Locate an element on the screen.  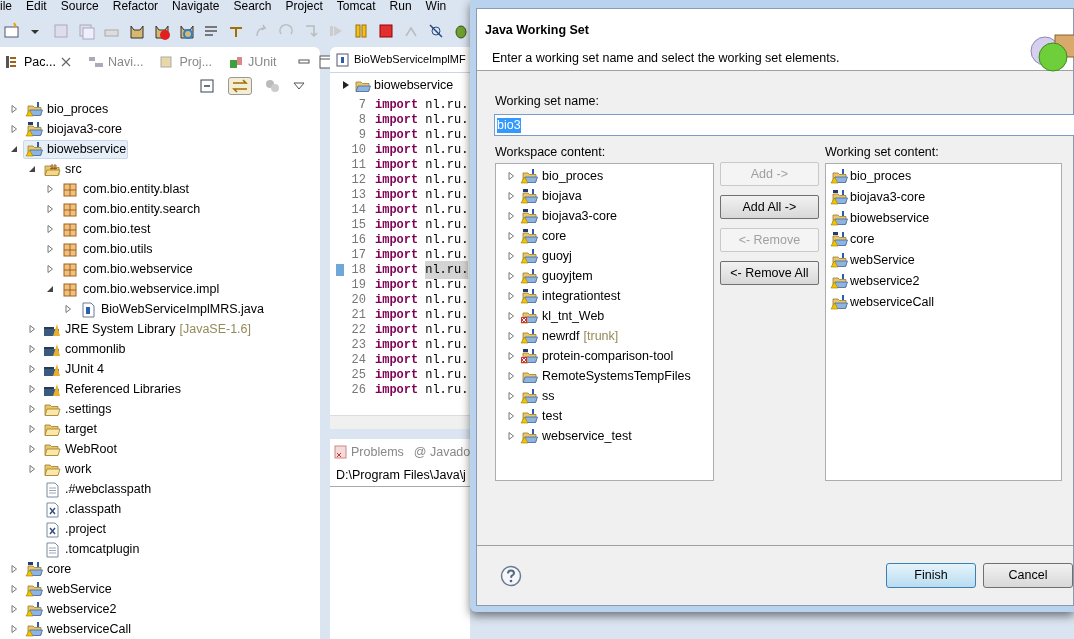
dialog-button: Add All -> is located at coordinates (769, 207).